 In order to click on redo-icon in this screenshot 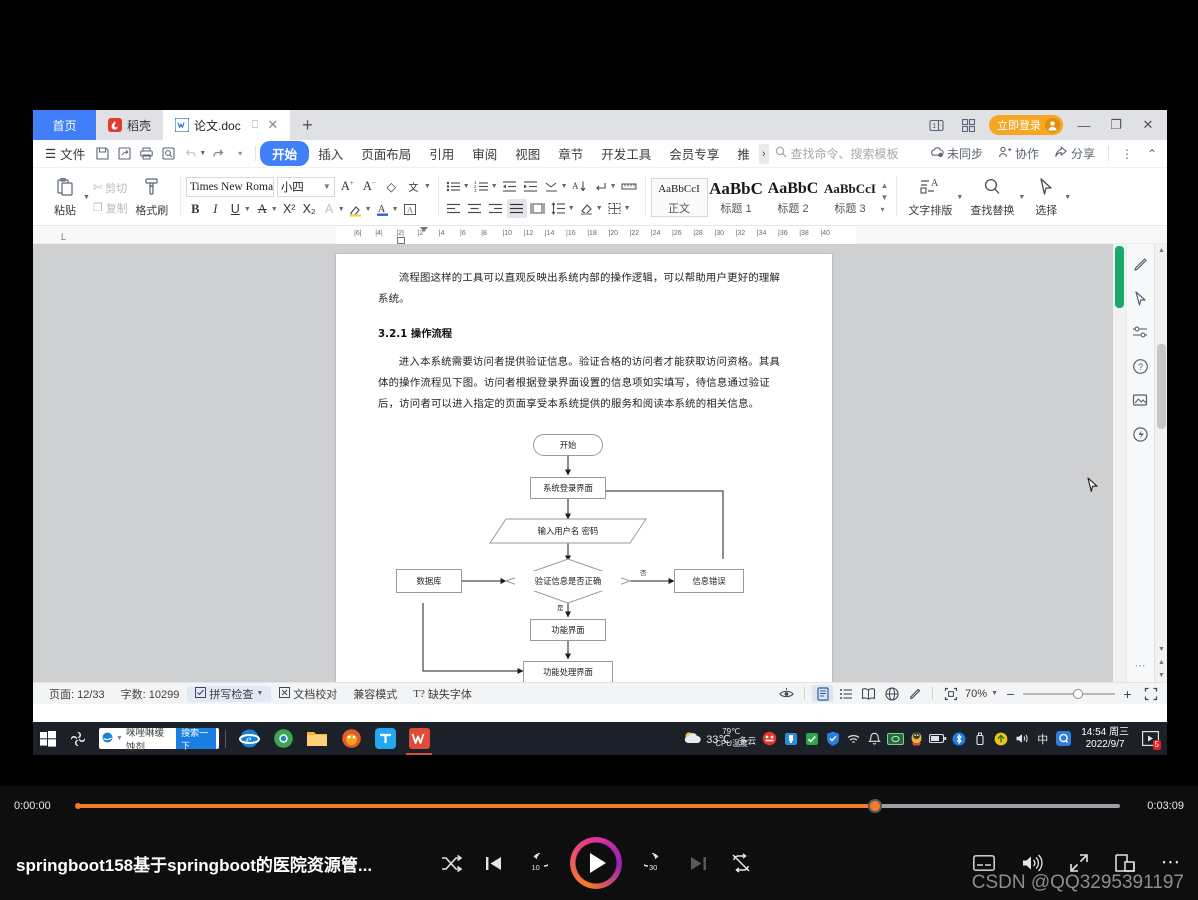, I will do `click(218, 154)`.